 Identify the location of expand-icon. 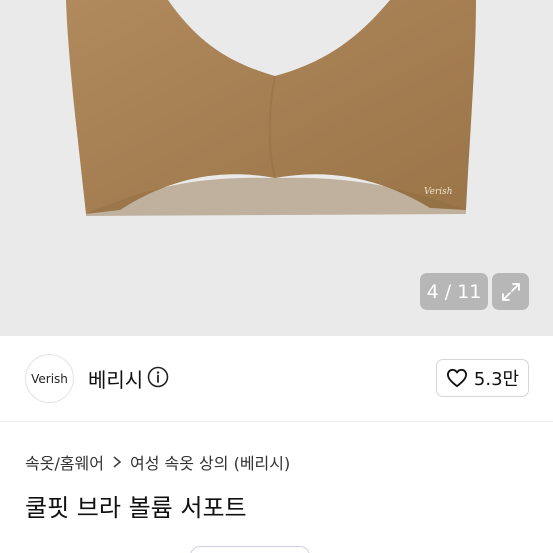
(510, 291).